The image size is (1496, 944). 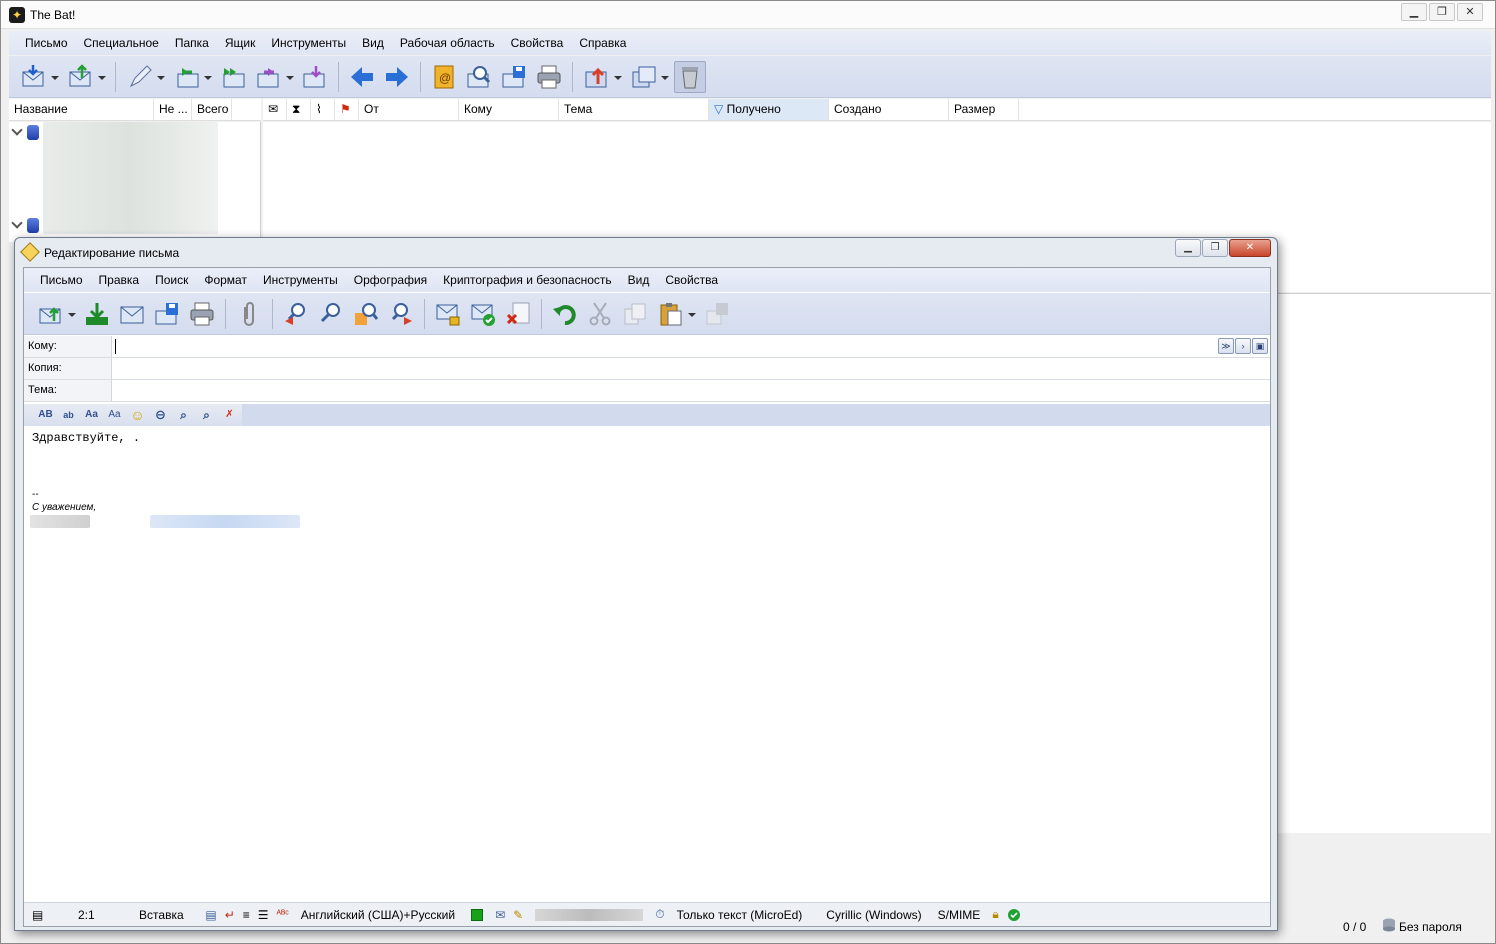 What do you see at coordinates (296, 314) in the screenshot?
I see `find-prev-button` at bounding box center [296, 314].